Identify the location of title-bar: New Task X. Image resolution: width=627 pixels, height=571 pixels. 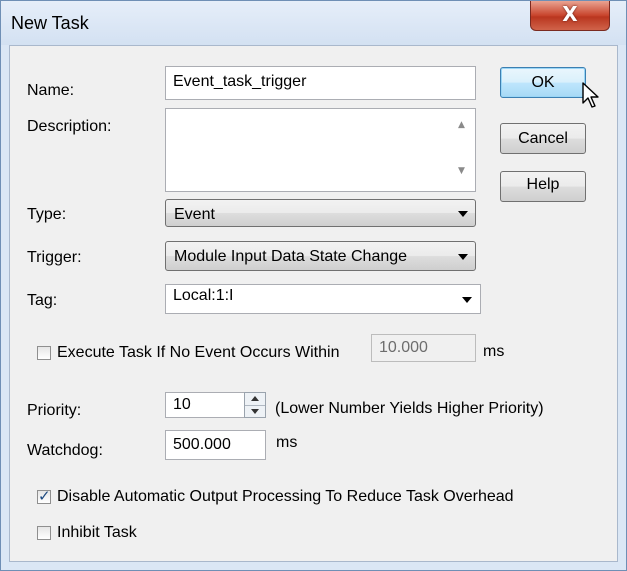
(313, 23).